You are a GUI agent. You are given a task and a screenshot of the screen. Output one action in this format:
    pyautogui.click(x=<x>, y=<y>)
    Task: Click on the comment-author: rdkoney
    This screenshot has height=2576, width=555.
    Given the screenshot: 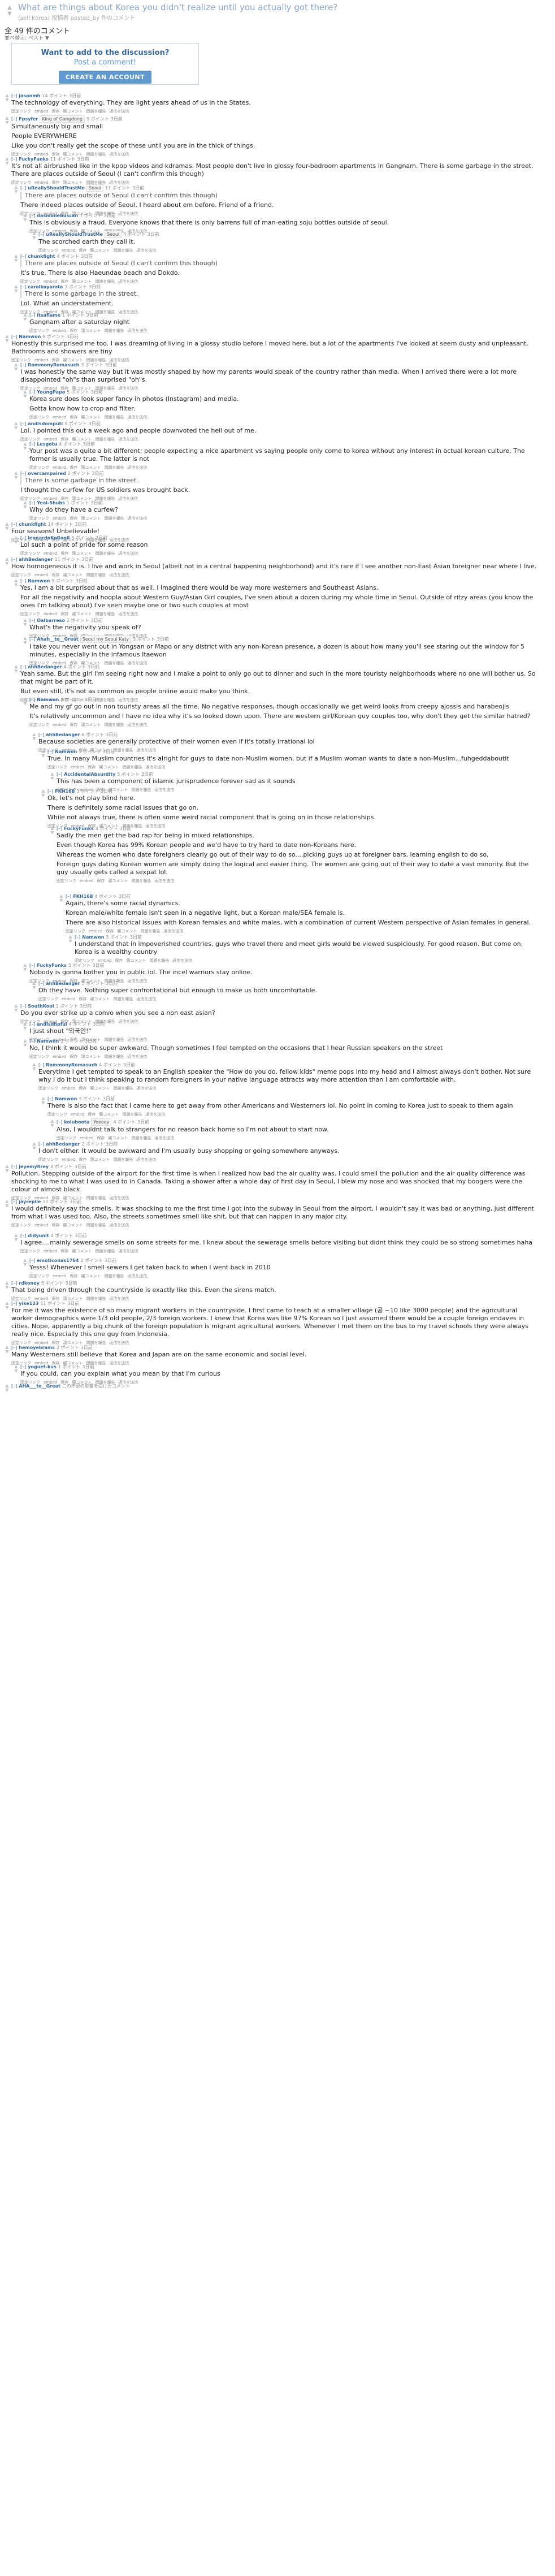 What is the action you would take?
    pyautogui.click(x=29, y=1283)
    